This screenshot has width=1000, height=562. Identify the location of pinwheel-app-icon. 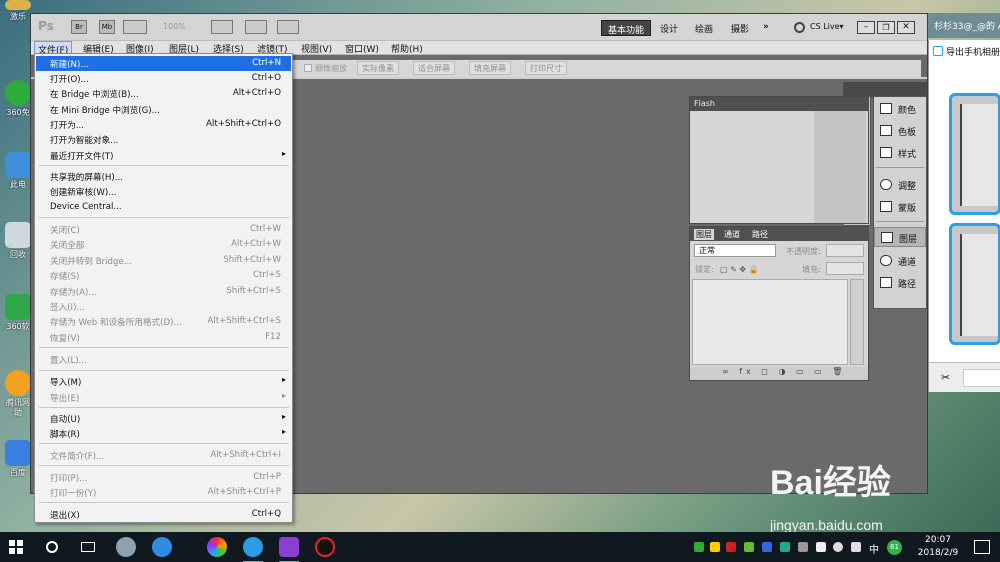
(126, 547).